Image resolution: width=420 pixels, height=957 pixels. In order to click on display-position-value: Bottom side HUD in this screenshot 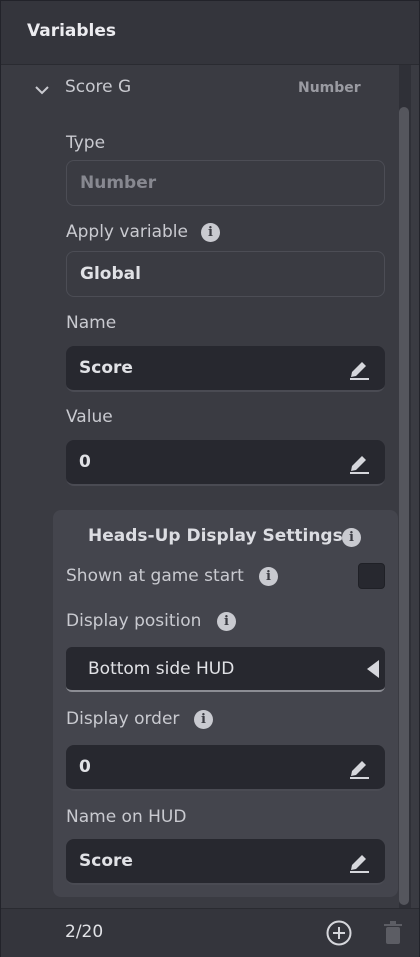, I will do `click(161, 669)`.